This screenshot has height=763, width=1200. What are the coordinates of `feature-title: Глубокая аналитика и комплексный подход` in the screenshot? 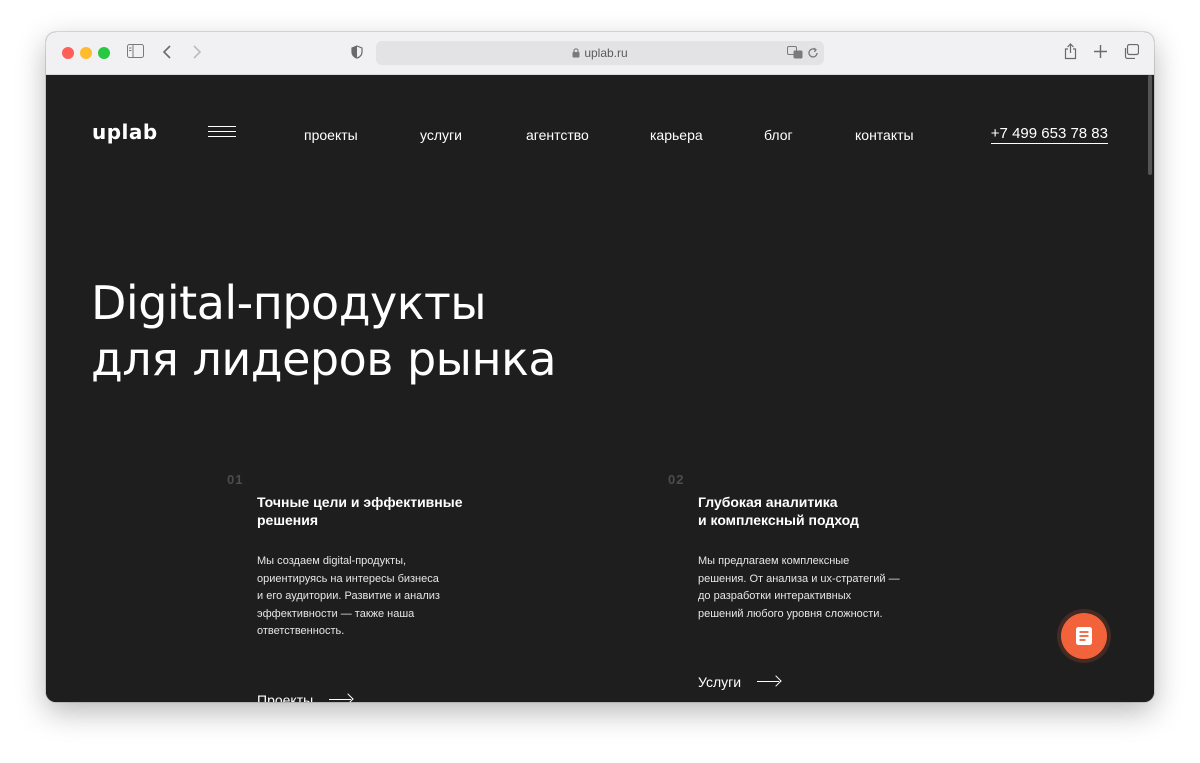 It's located at (778, 511).